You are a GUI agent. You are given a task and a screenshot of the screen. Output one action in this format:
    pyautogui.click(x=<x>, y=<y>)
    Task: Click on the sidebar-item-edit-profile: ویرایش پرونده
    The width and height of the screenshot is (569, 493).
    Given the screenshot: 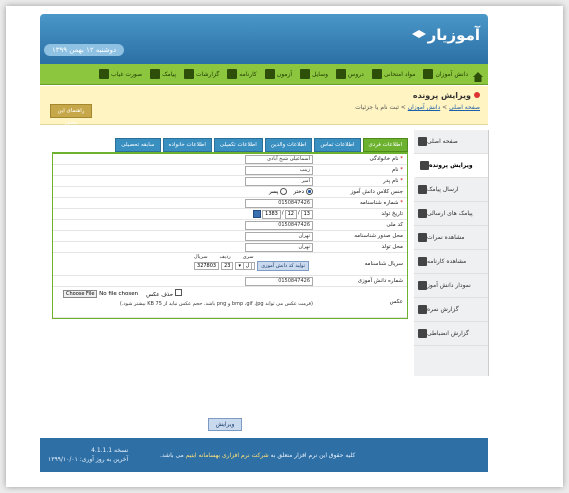 What is the action you would take?
    pyautogui.click(x=451, y=166)
    